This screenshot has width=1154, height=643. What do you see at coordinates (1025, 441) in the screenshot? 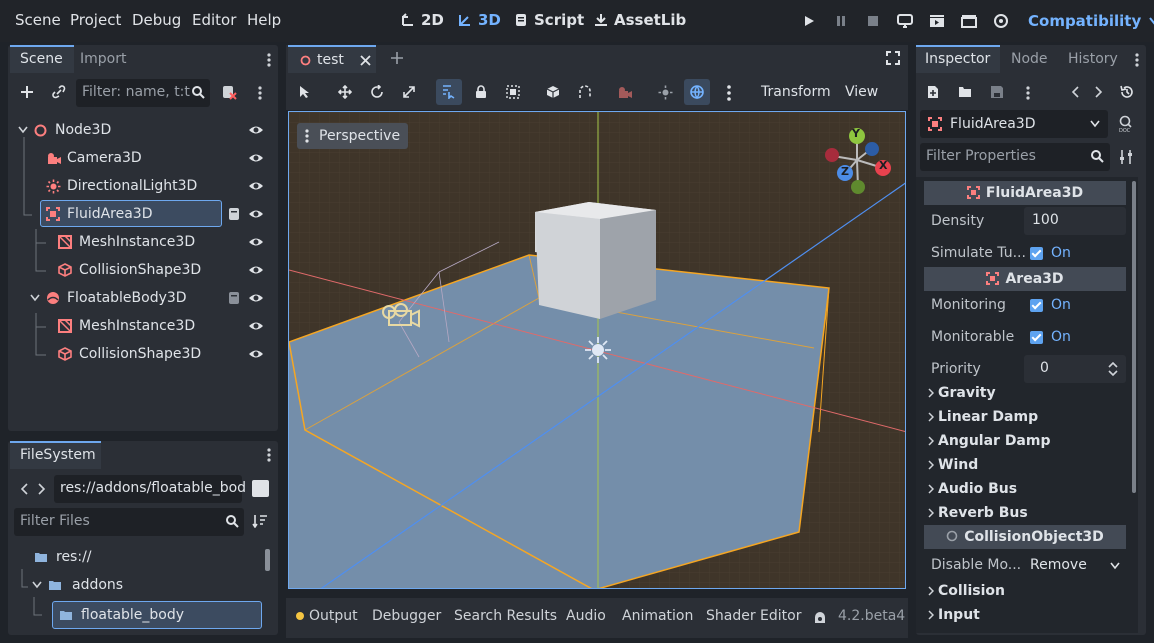
I see `group-angular-damp: Angular Damp` at bounding box center [1025, 441].